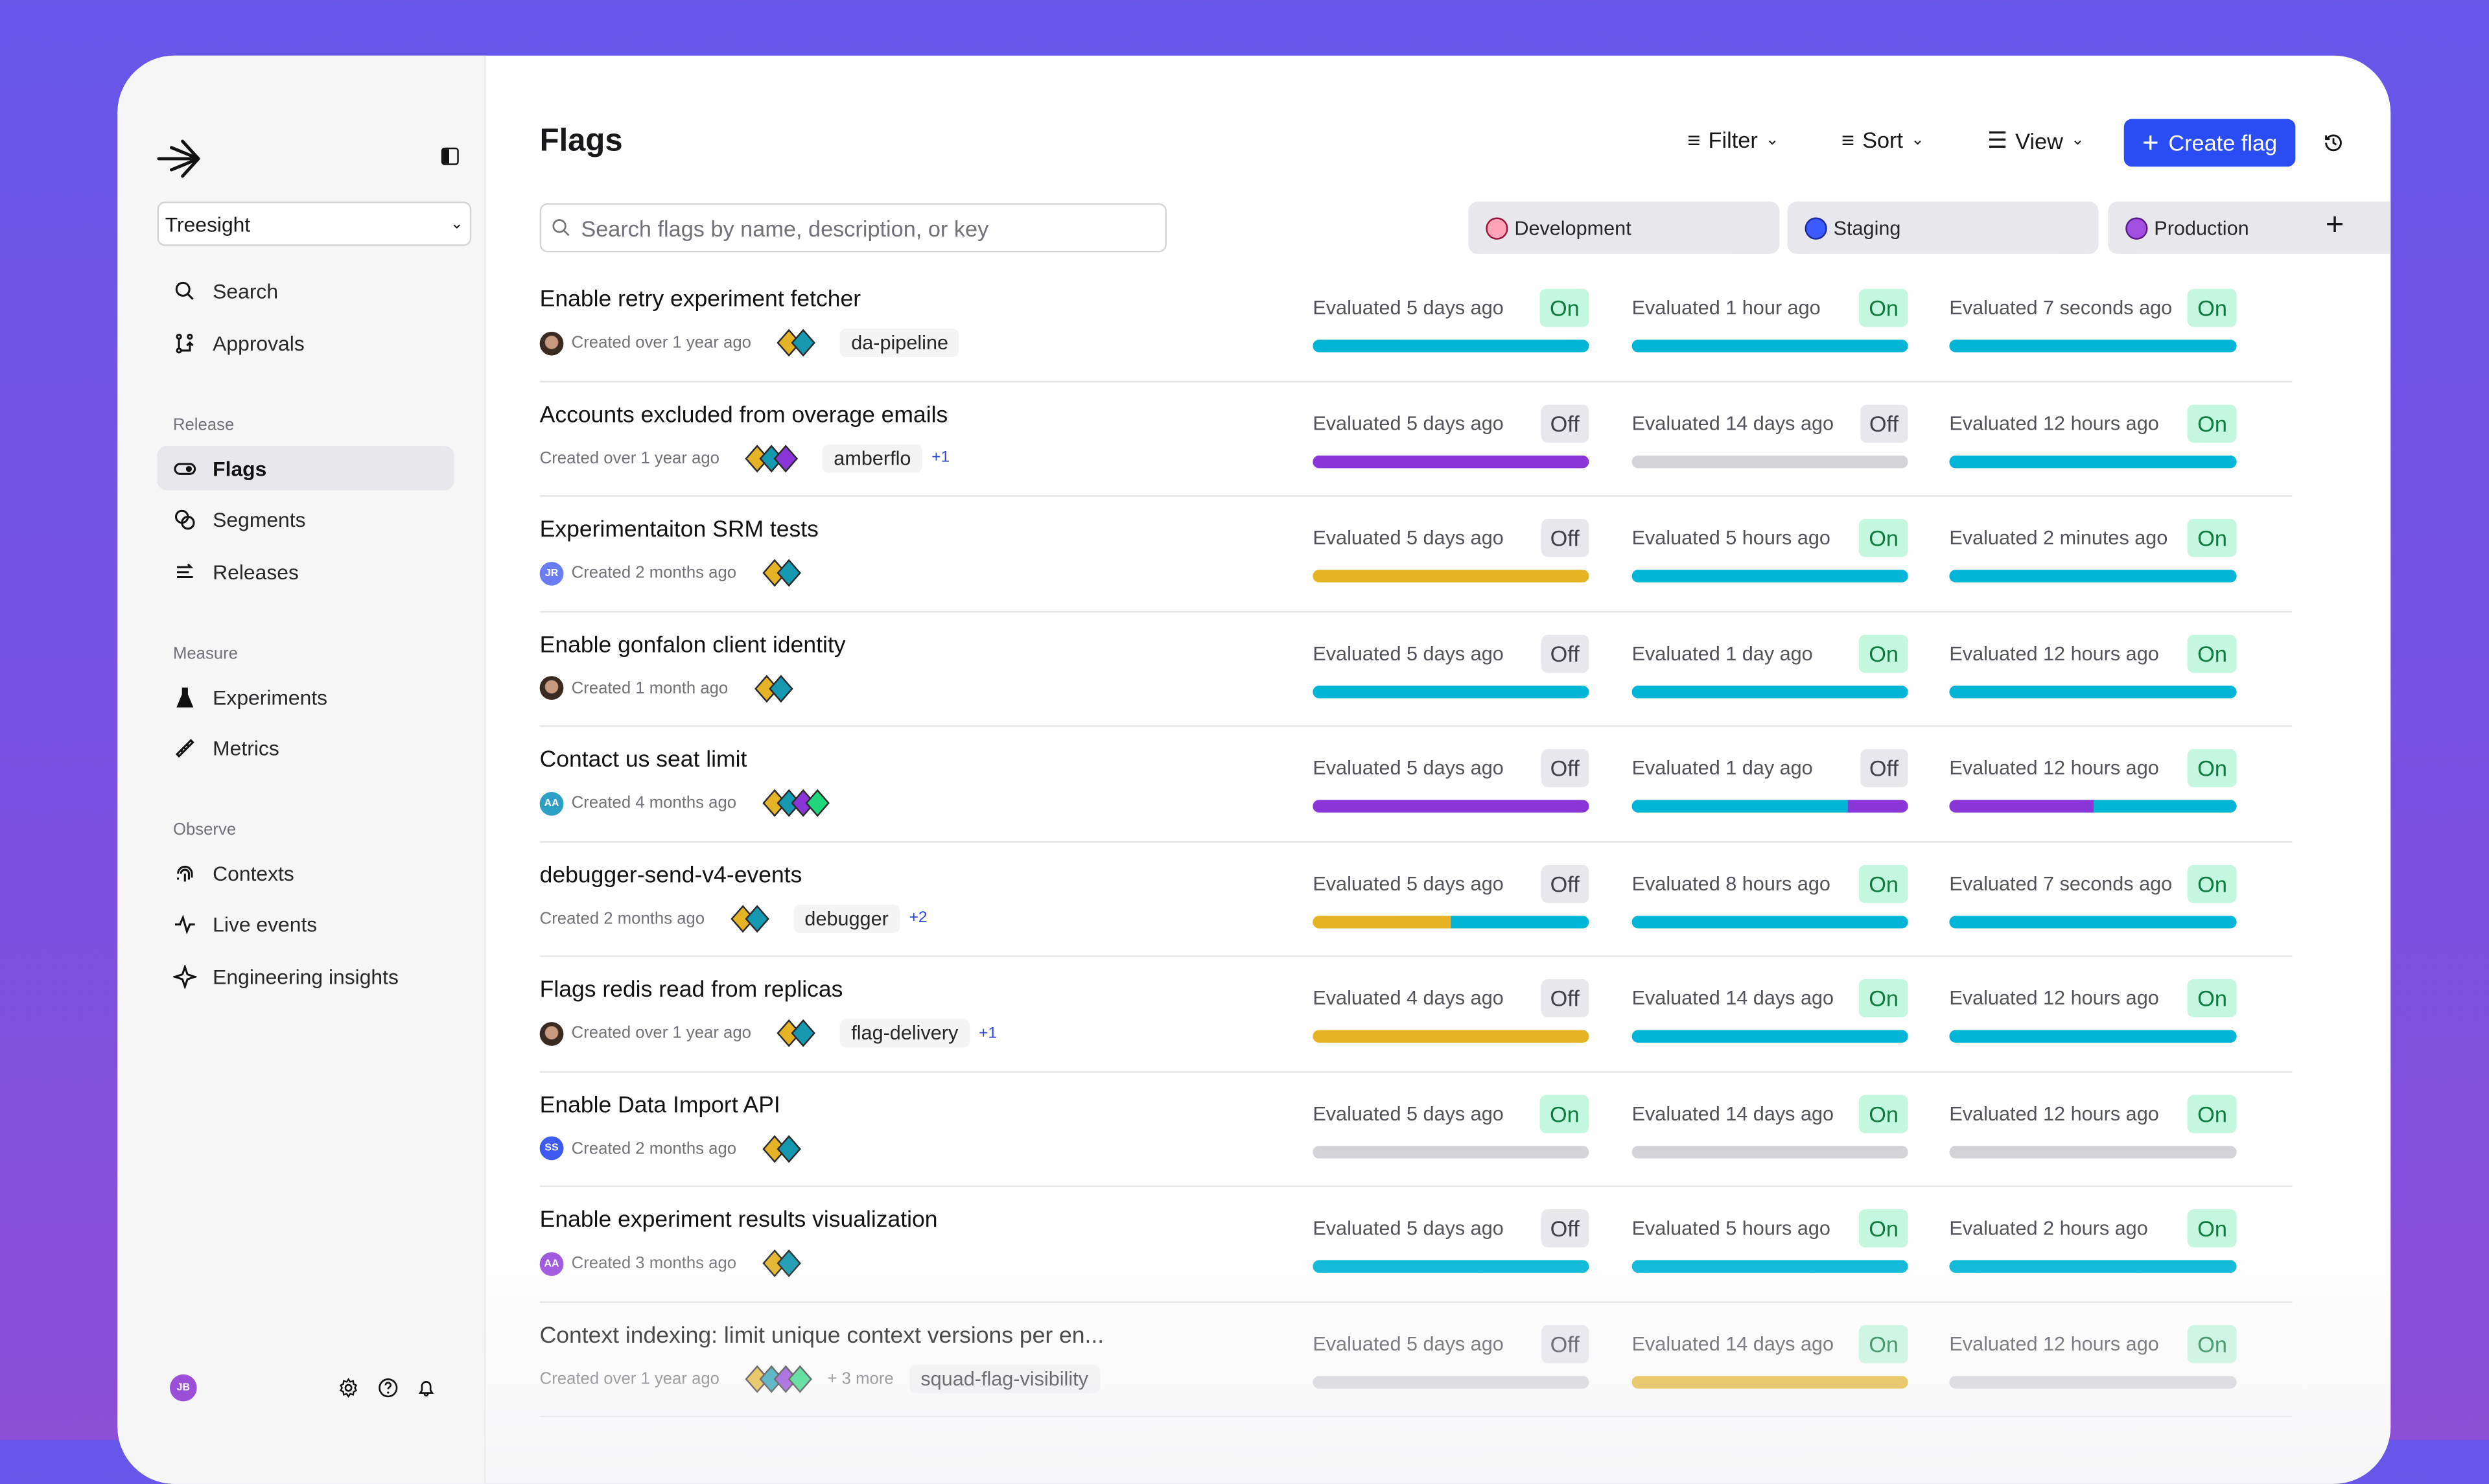 This screenshot has width=2489, height=1484. Describe the element at coordinates (305, 468) in the screenshot. I see `sidebar-item-flags: Flags` at that location.